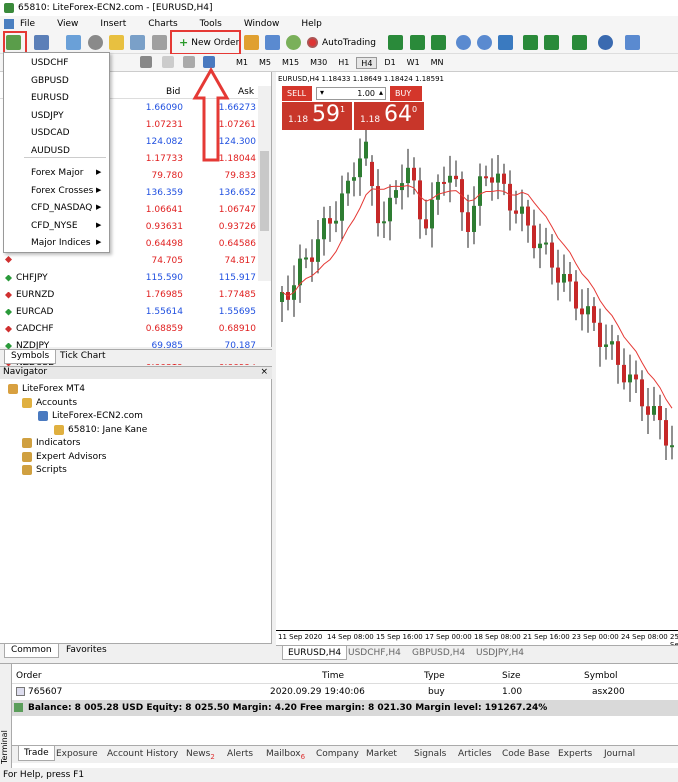  What do you see at coordinates (50, 133) in the screenshot?
I see `dropdown-symbol-item: USDCAD` at bounding box center [50, 133].